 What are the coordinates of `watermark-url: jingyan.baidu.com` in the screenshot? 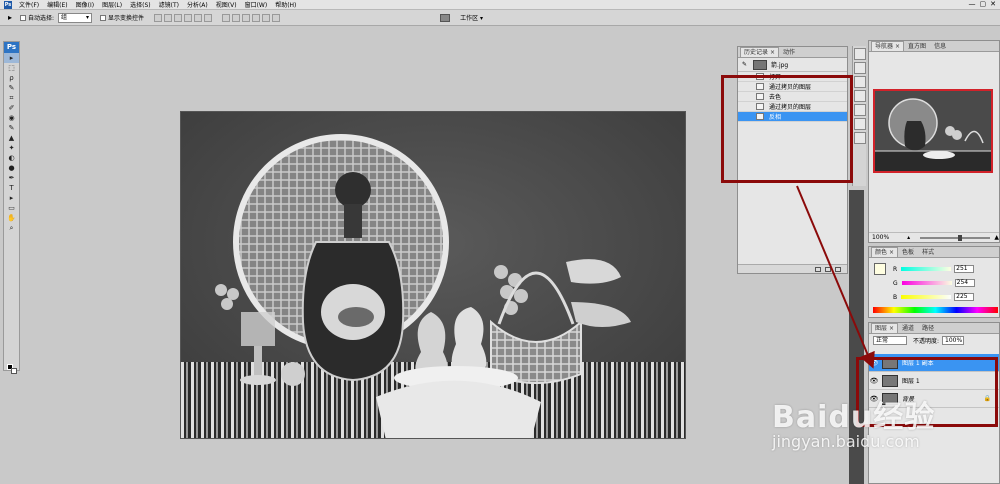 It's located at (846, 441).